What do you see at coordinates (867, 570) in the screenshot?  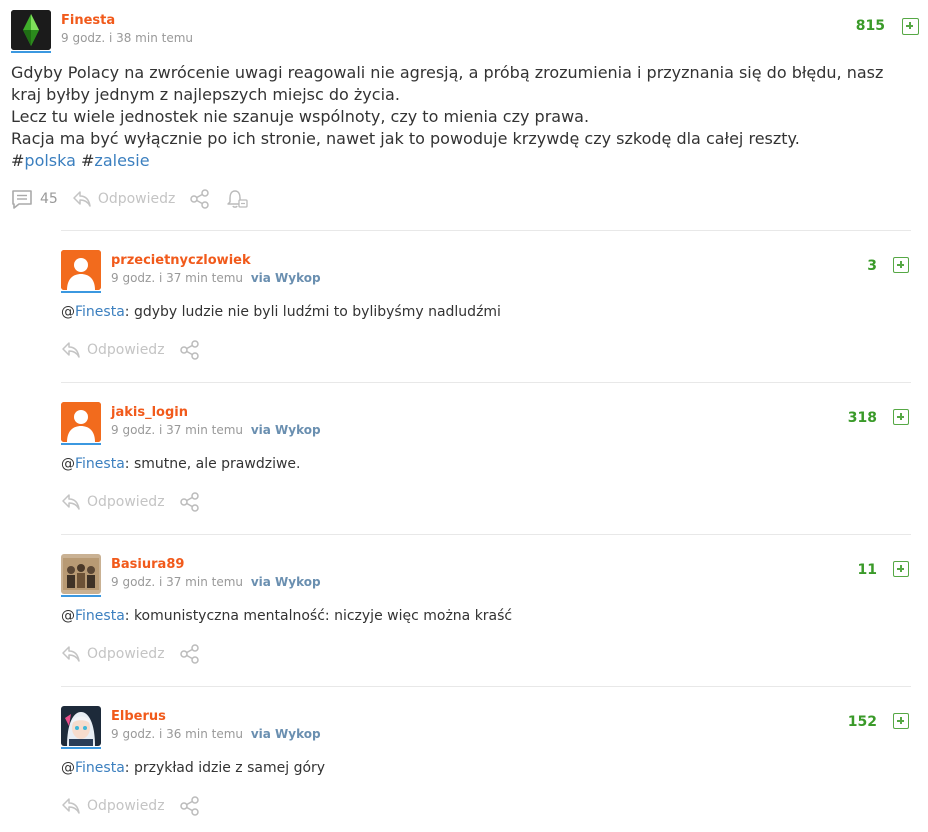 I see `vote-count: 11` at bounding box center [867, 570].